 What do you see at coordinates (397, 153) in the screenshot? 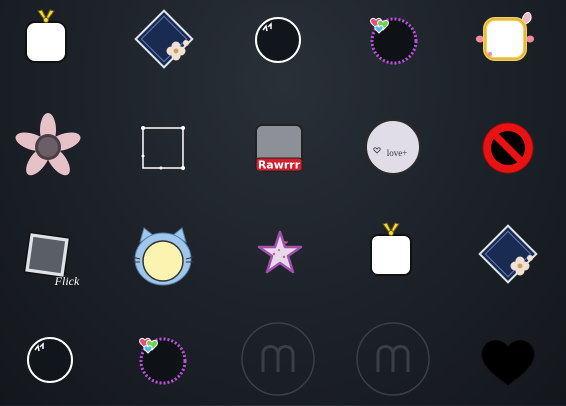
I see `love-label: love+` at bounding box center [397, 153].